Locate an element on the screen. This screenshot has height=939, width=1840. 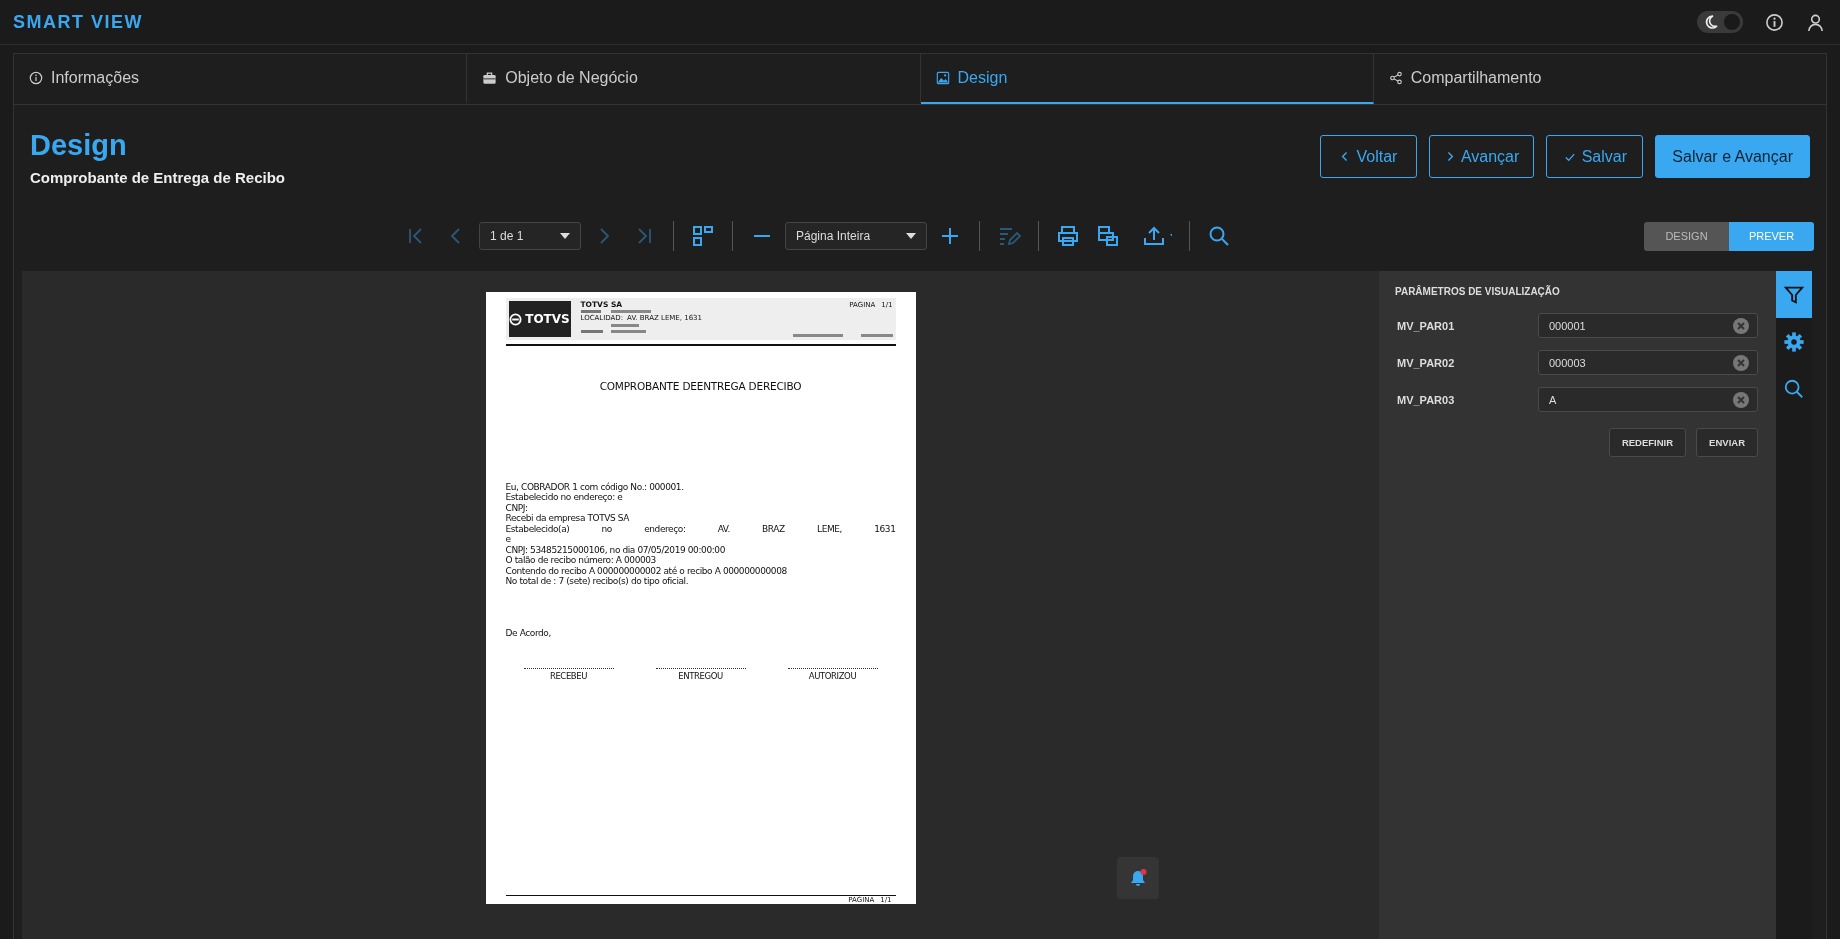
document-text: CNPJ: 53485215000106, no dia 07/05/2019 00:00:00 is located at coordinates (615, 549).